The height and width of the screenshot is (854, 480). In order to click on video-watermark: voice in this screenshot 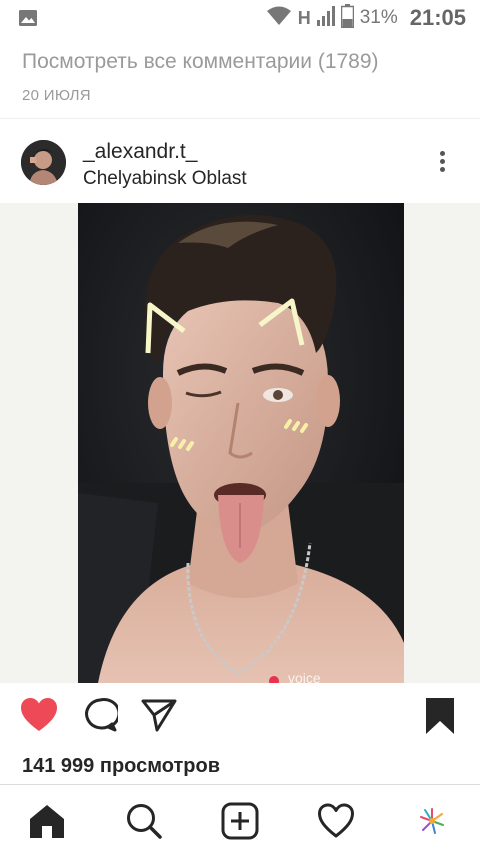, I will do `click(304, 676)`.